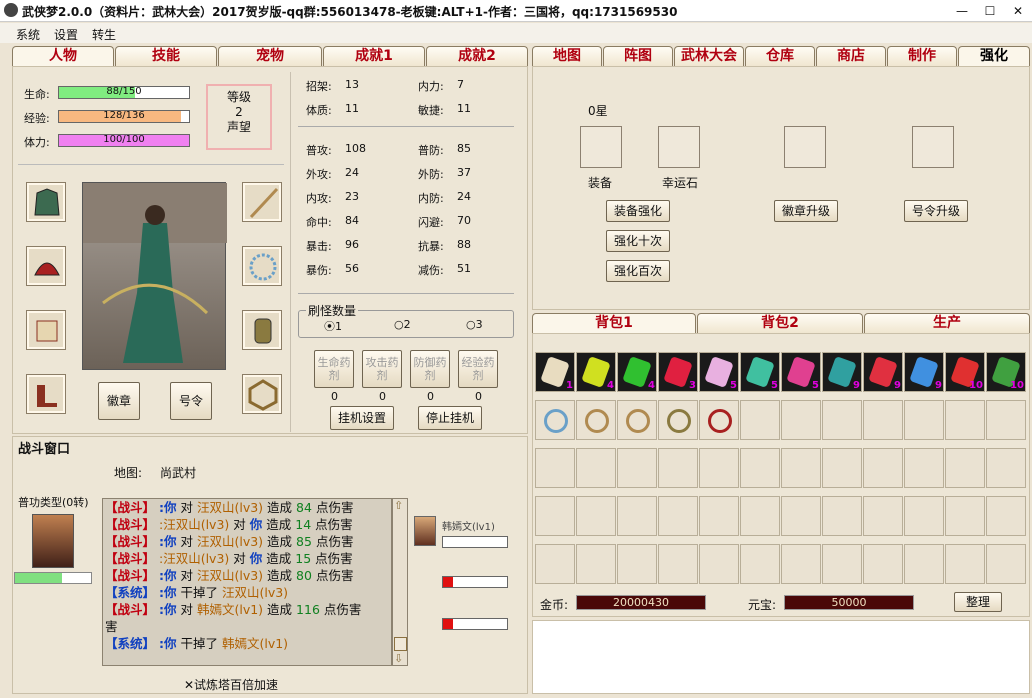 This screenshot has height=698, width=1032. What do you see at coordinates (638, 271) in the screenshot?
I see `enhance-hundred-button: 强化百次` at bounding box center [638, 271].